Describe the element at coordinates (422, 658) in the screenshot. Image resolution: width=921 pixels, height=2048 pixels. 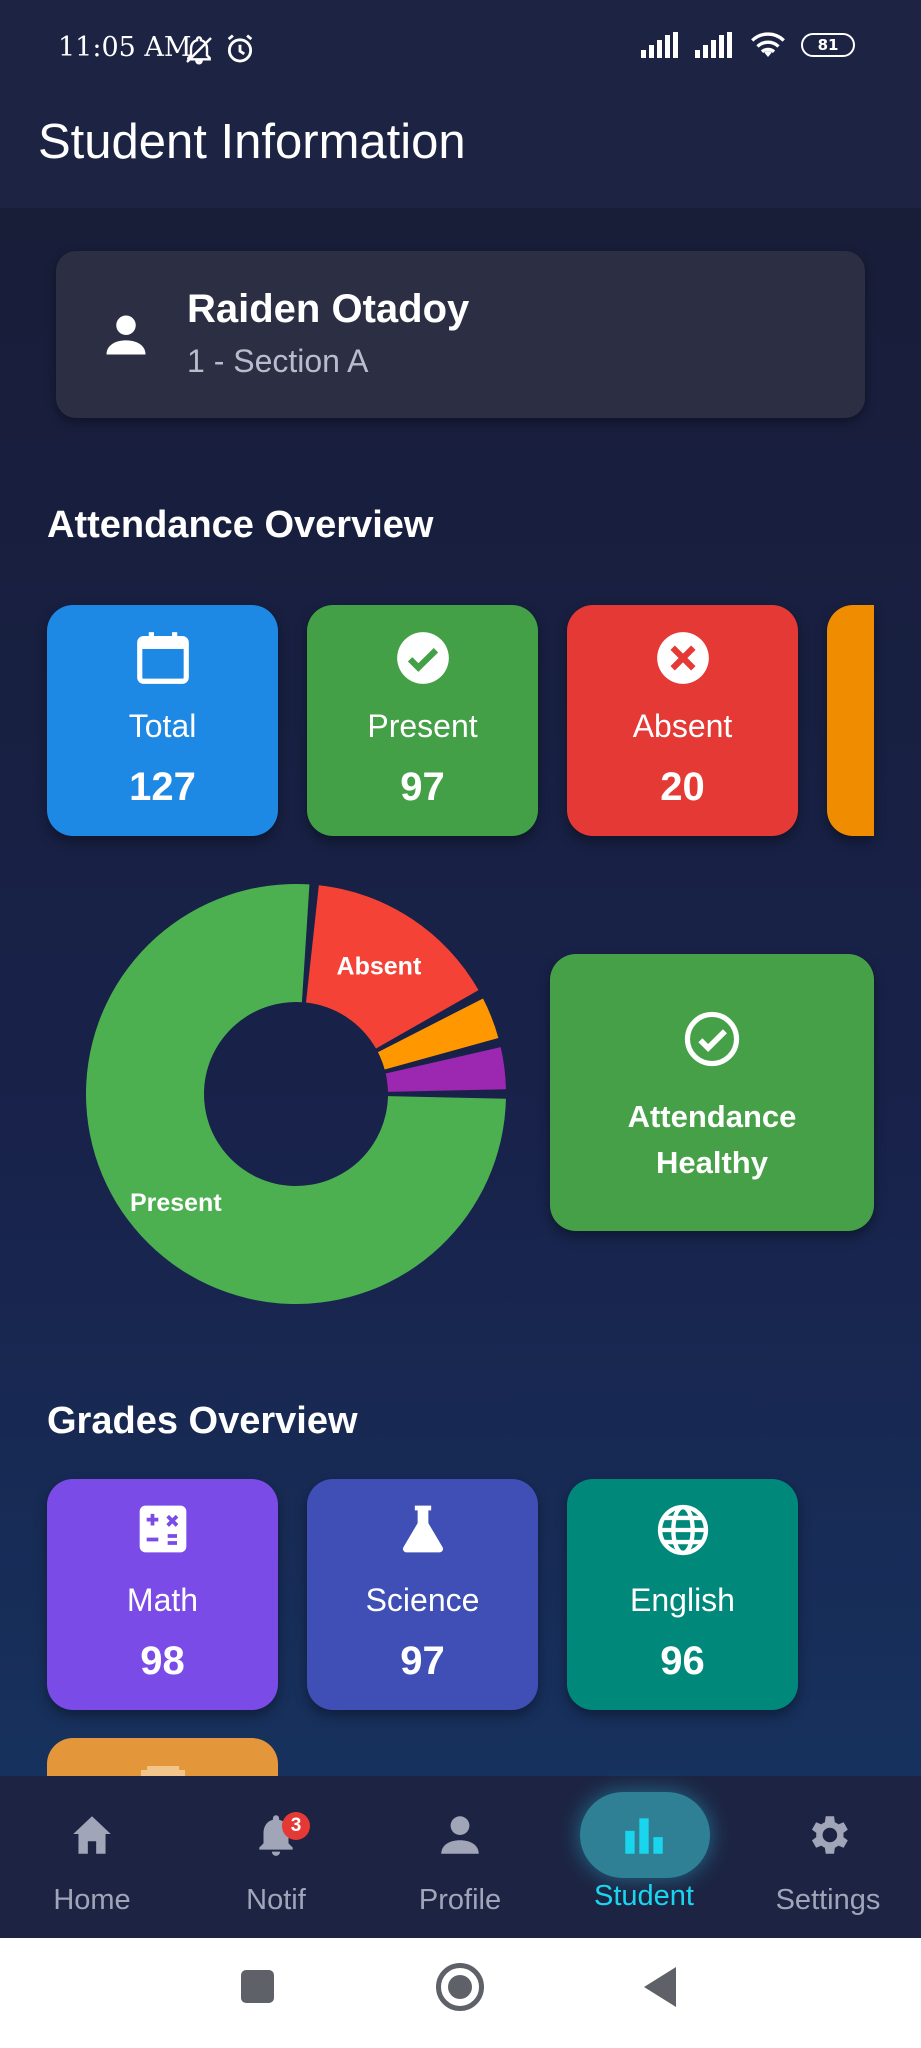
I see `check-circle-icon` at that location.